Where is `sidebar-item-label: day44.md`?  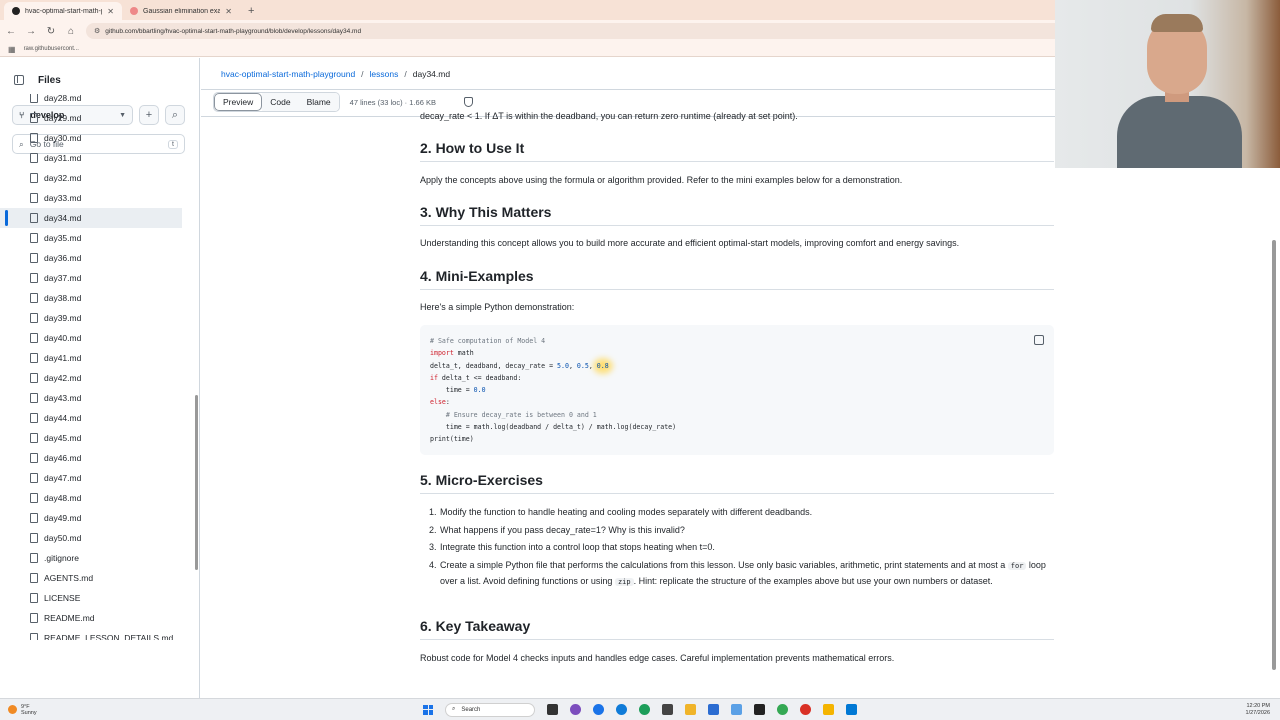
sidebar-item-label: day44.md is located at coordinates (63, 418).